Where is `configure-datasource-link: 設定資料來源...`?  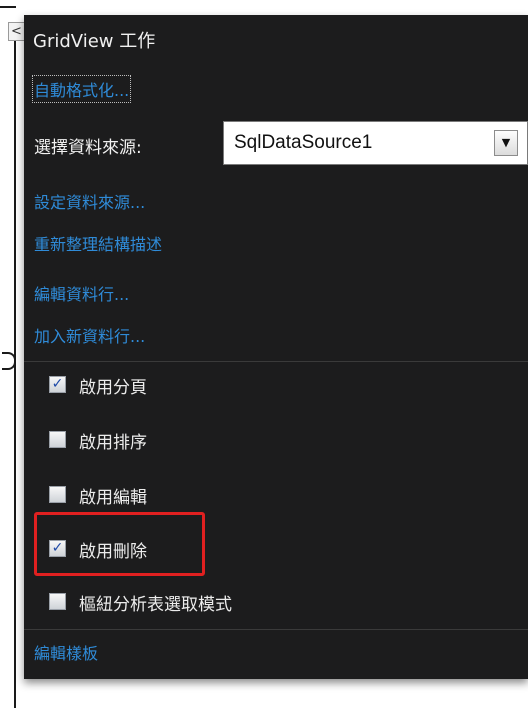
configure-datasource-link: 設定資料來源... is located at coordinates (89, 201).